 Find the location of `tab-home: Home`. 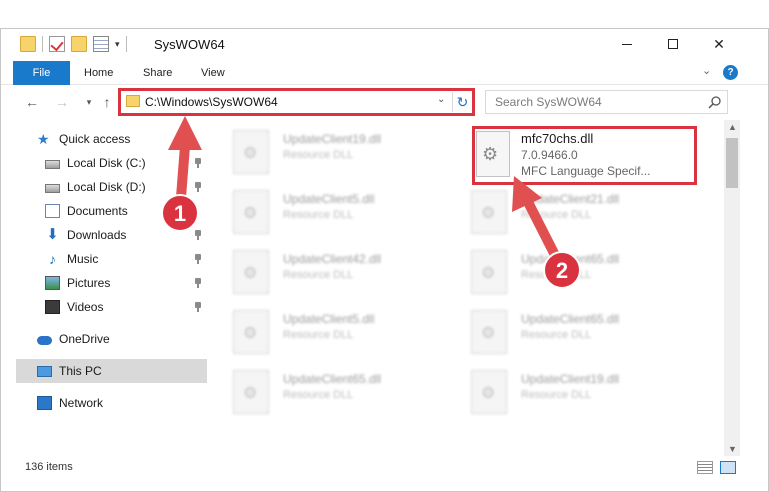

tab-home: Home is located at coordinates (98, 73).